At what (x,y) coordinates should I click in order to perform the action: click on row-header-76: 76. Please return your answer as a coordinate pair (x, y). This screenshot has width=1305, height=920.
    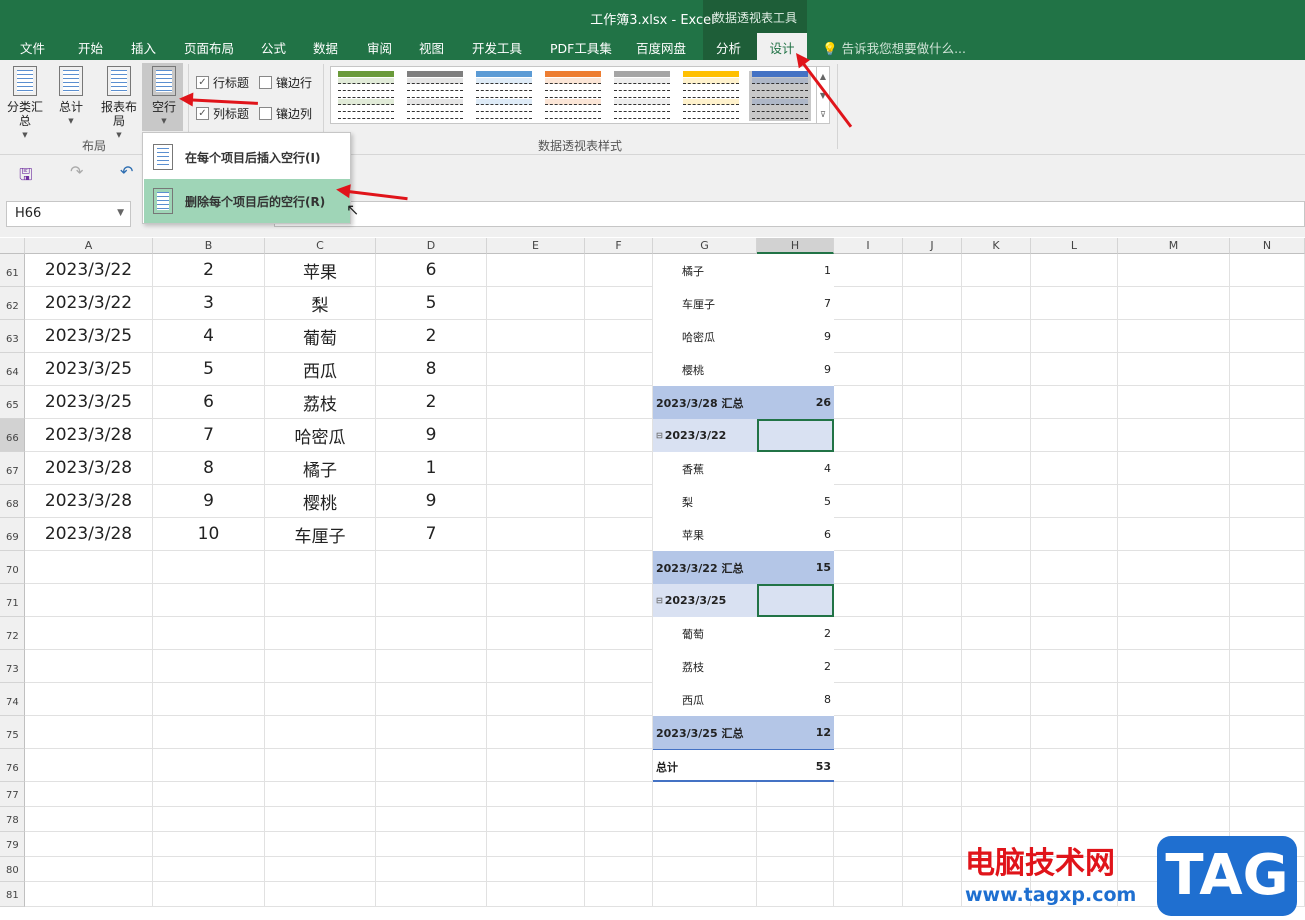
    Looking at the image, I should click on (12, 765).